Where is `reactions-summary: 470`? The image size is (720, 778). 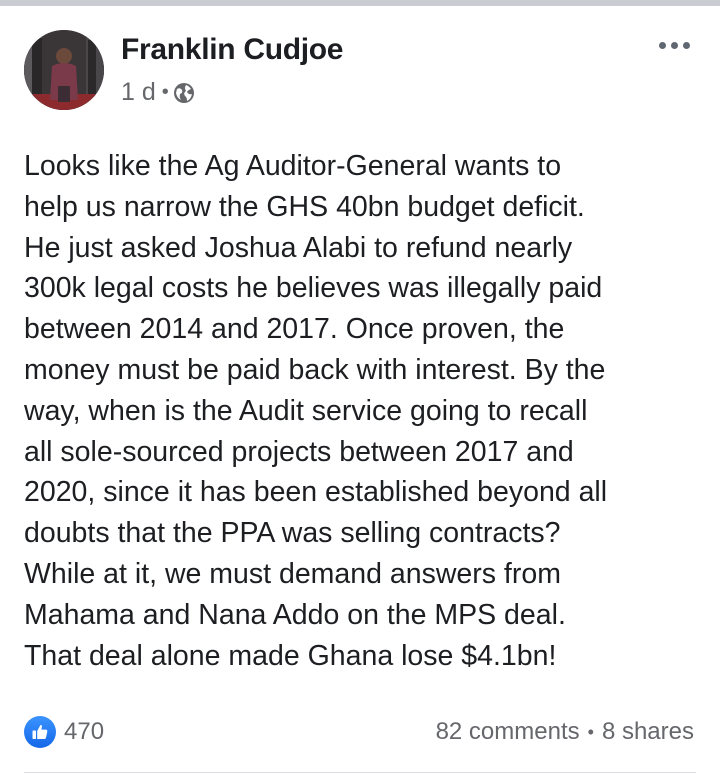 reactions-summary: 470 is located at coordinates (64, 732).